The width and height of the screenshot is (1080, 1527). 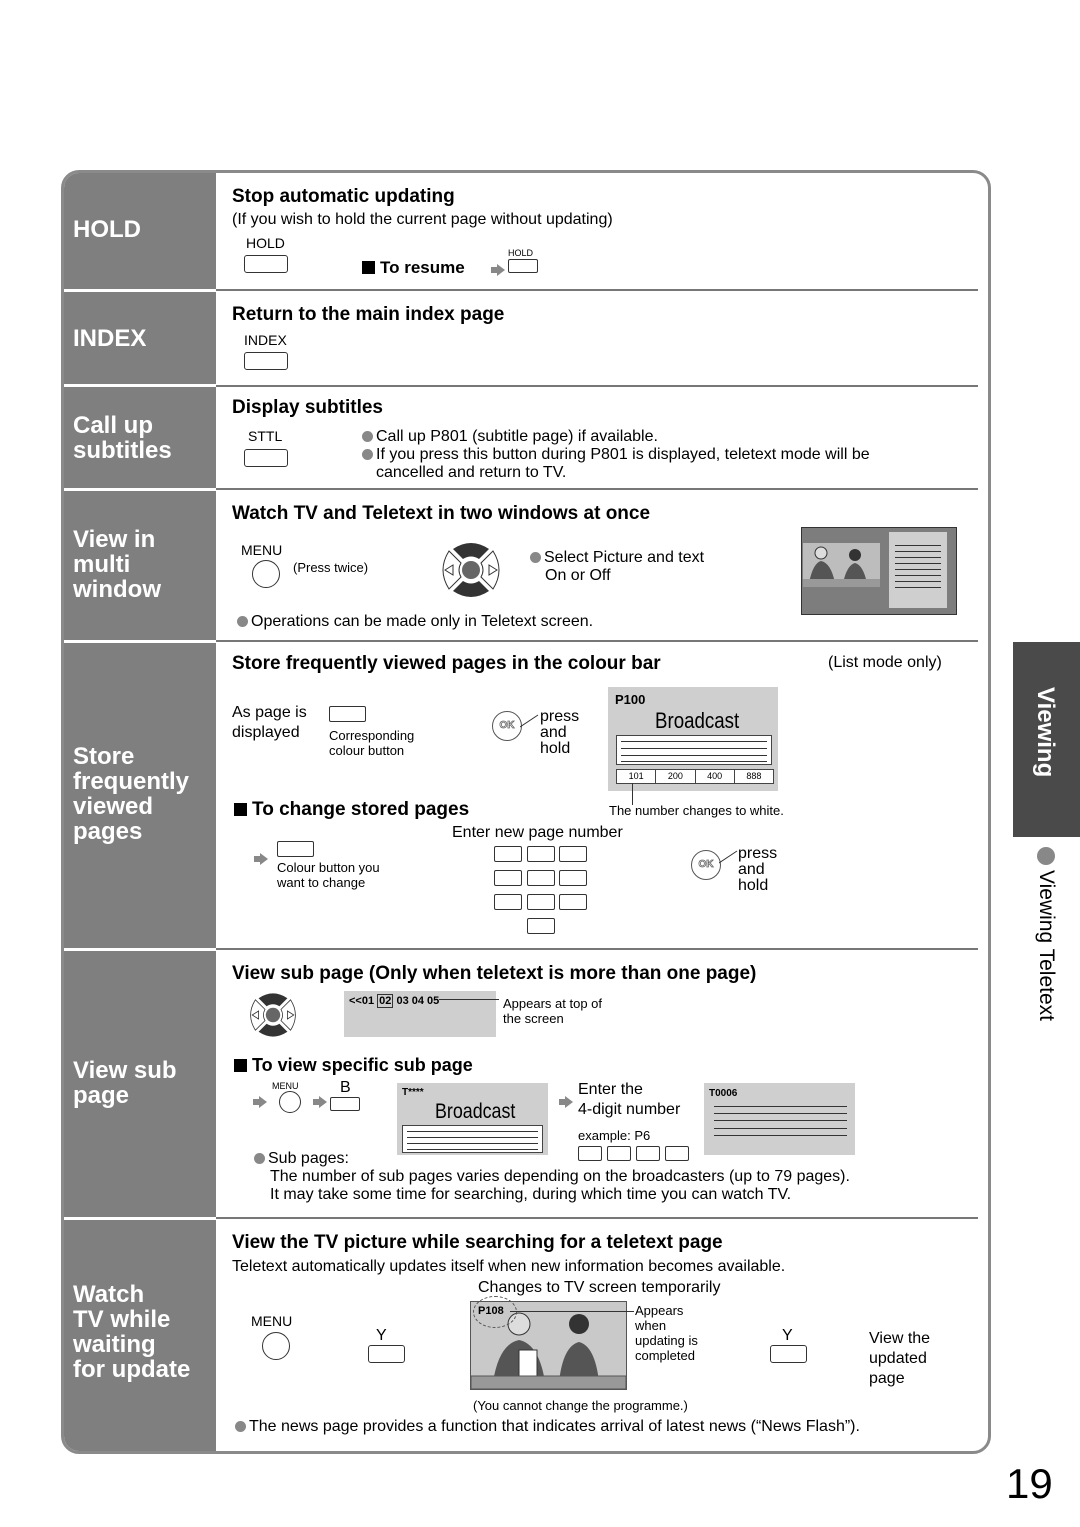 I want to click on y-button, so click(x=386, y=1354).